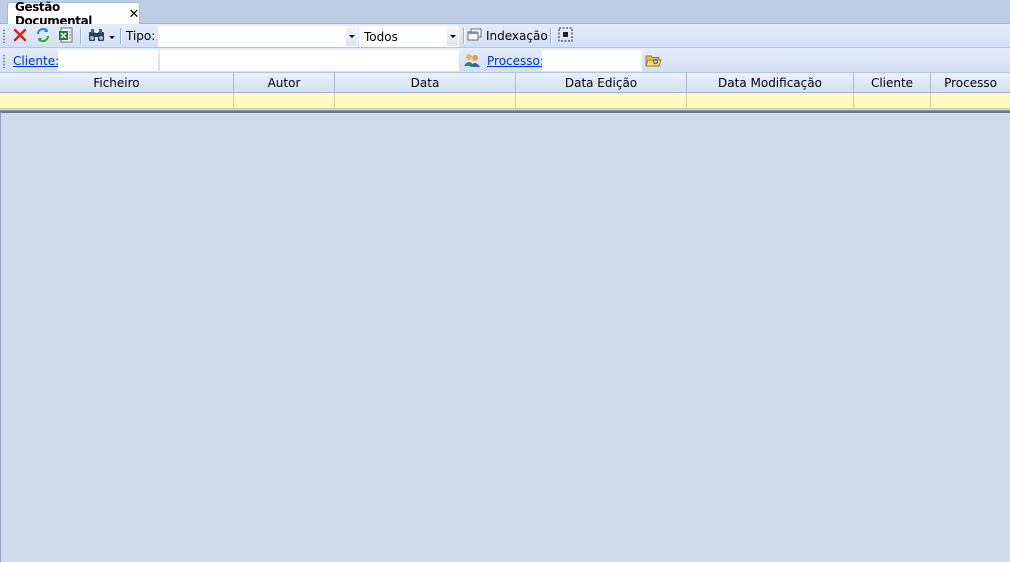 Image resolution: width=1010 pixels, height=562 pixels. What do you see at coordinates (474, 36) in the screenshot?
I see `window-icon` at bounding box center [474, 36].